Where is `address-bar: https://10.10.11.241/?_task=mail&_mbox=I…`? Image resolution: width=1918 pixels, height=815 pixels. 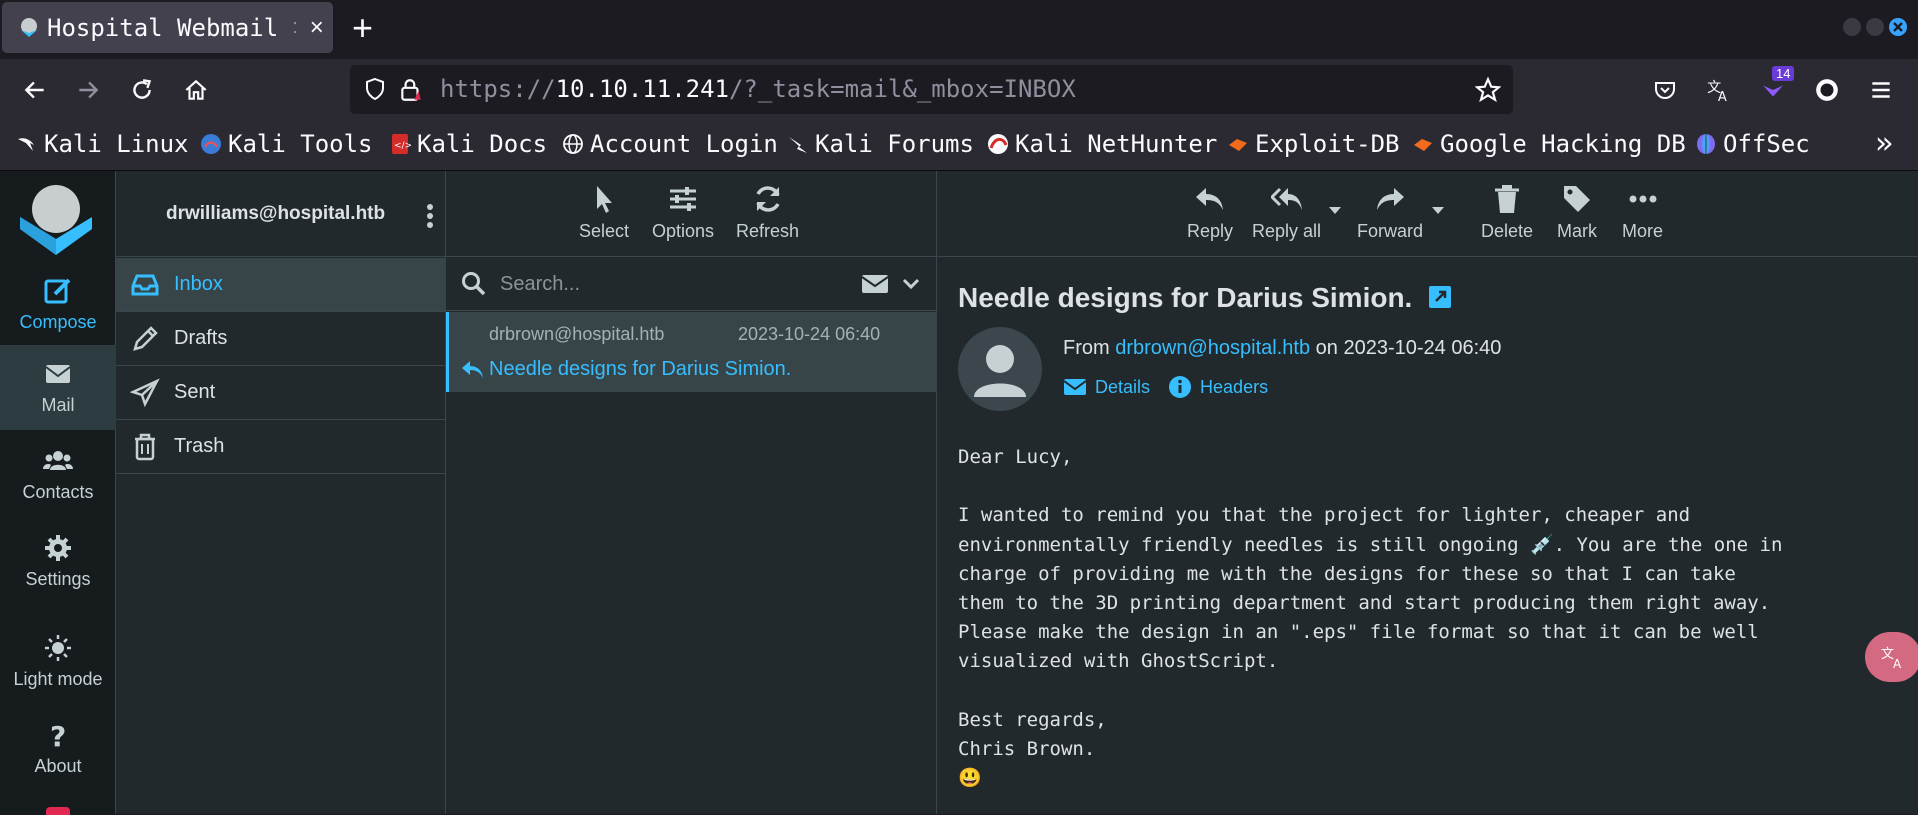 address-bar: https://10.10.11.241/?_task=mail&_mbox=I… is located at coordinates (931, 89).